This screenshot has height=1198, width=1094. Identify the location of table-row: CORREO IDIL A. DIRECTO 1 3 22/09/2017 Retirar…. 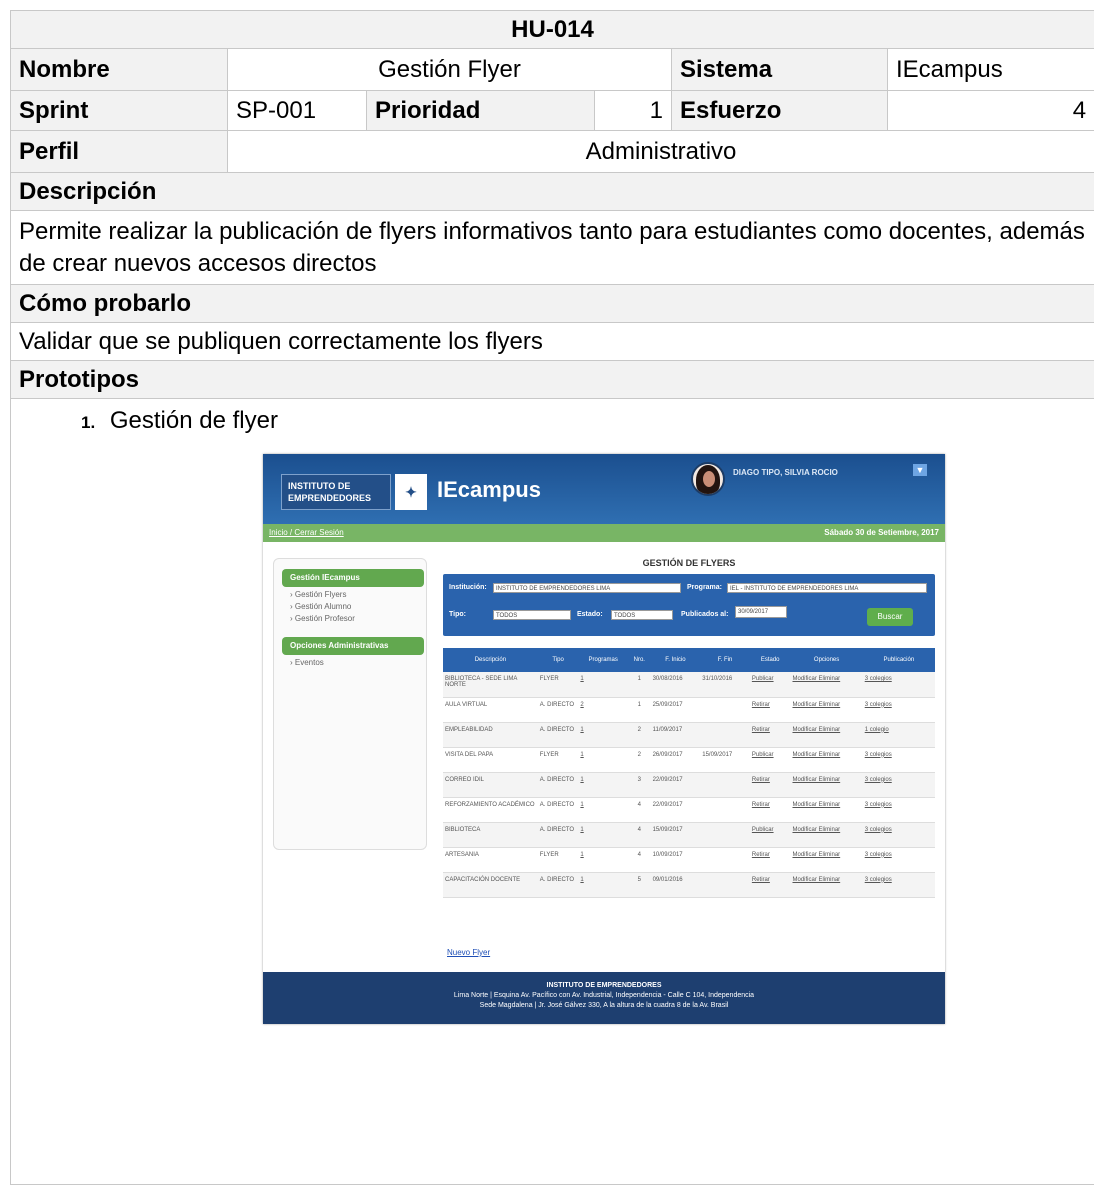
(689, 785).